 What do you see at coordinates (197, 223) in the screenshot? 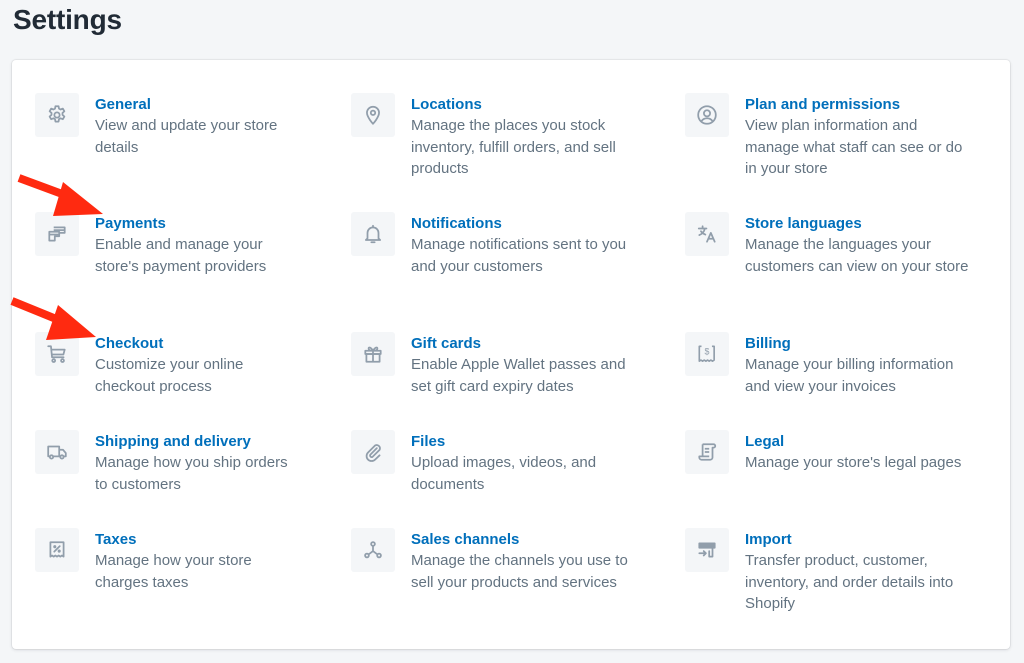
I see `settings-item-title: Payments` at bounding box center [197, 223].